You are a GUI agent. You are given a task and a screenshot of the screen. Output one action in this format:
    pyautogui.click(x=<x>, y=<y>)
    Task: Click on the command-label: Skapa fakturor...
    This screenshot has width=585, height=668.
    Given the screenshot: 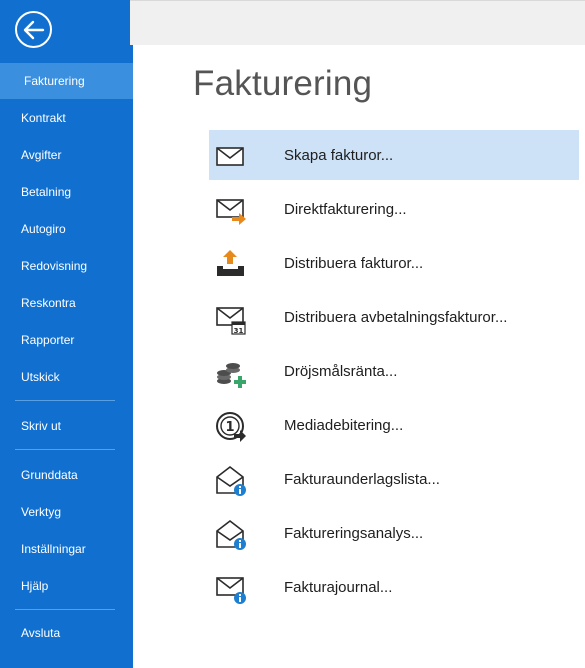 What is the action you would take?
    pyautogui.click(x=339, y=155)
    